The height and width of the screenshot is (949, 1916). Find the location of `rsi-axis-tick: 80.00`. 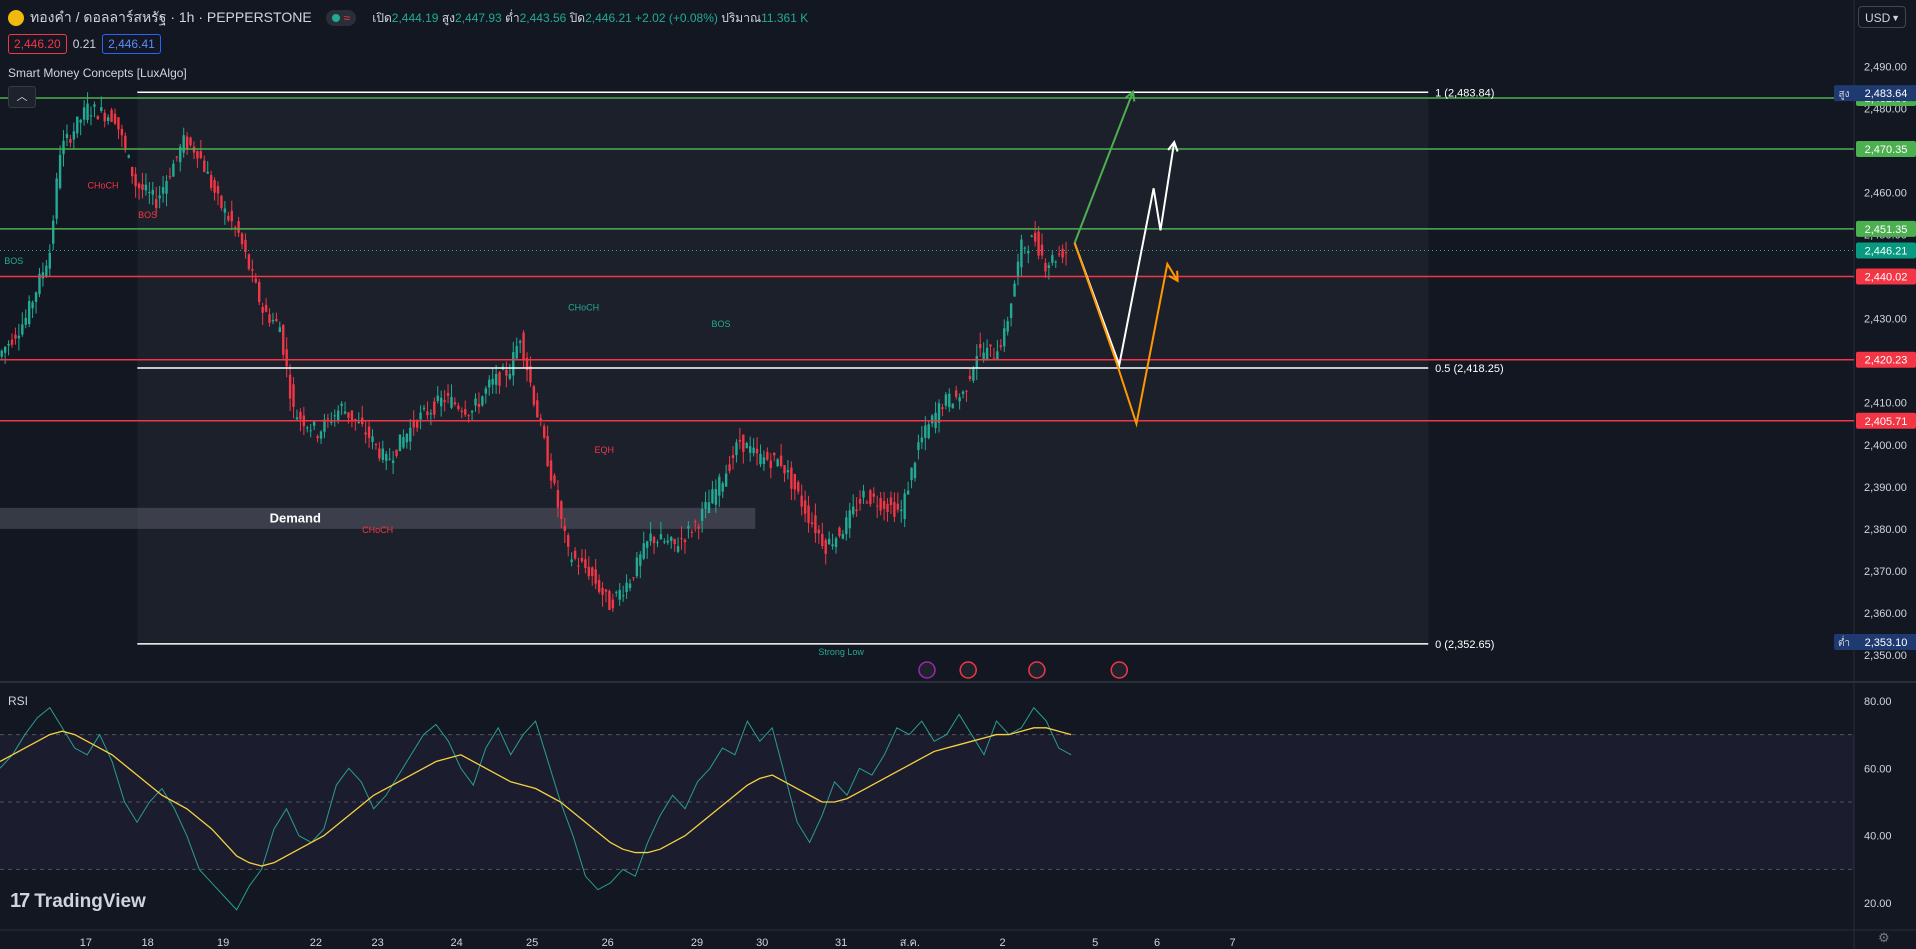

rsi-axis-tick: 80.00 is located at coordinates (1878, 702).